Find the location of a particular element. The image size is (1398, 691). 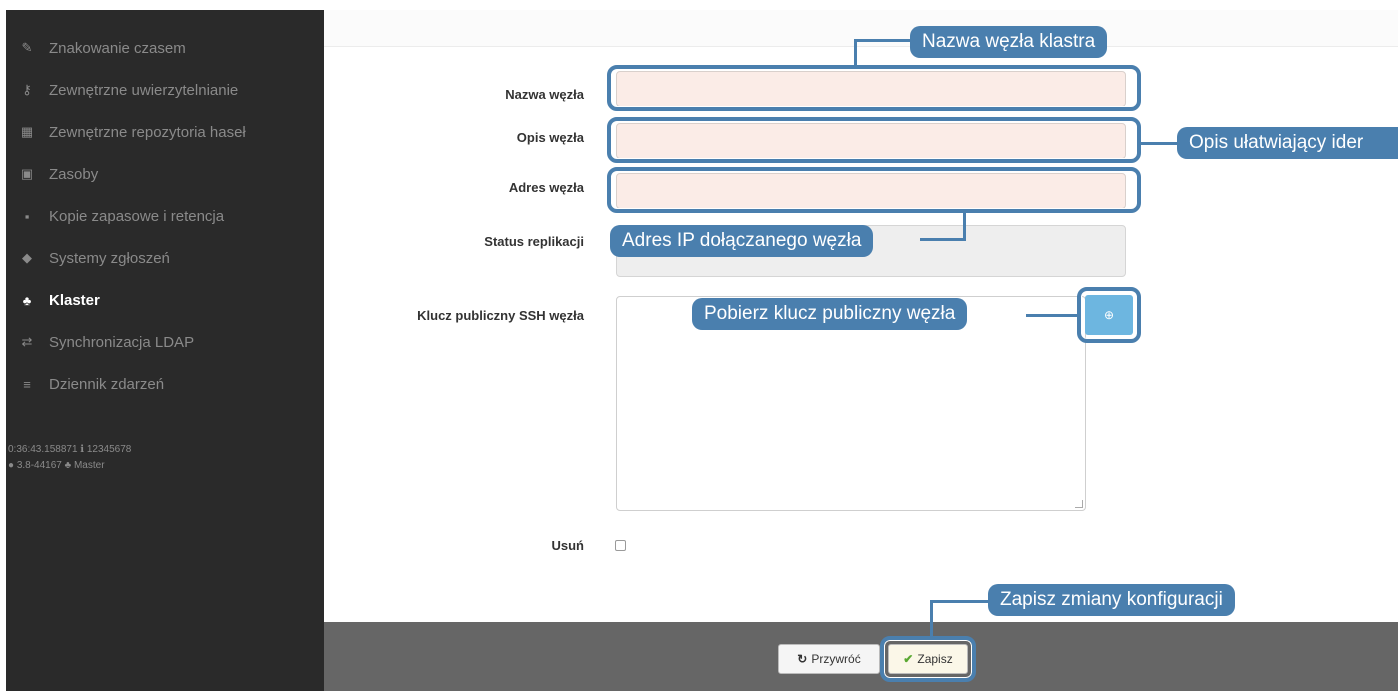

ticket-icon: ◆ is located at coordinates (27, 257).